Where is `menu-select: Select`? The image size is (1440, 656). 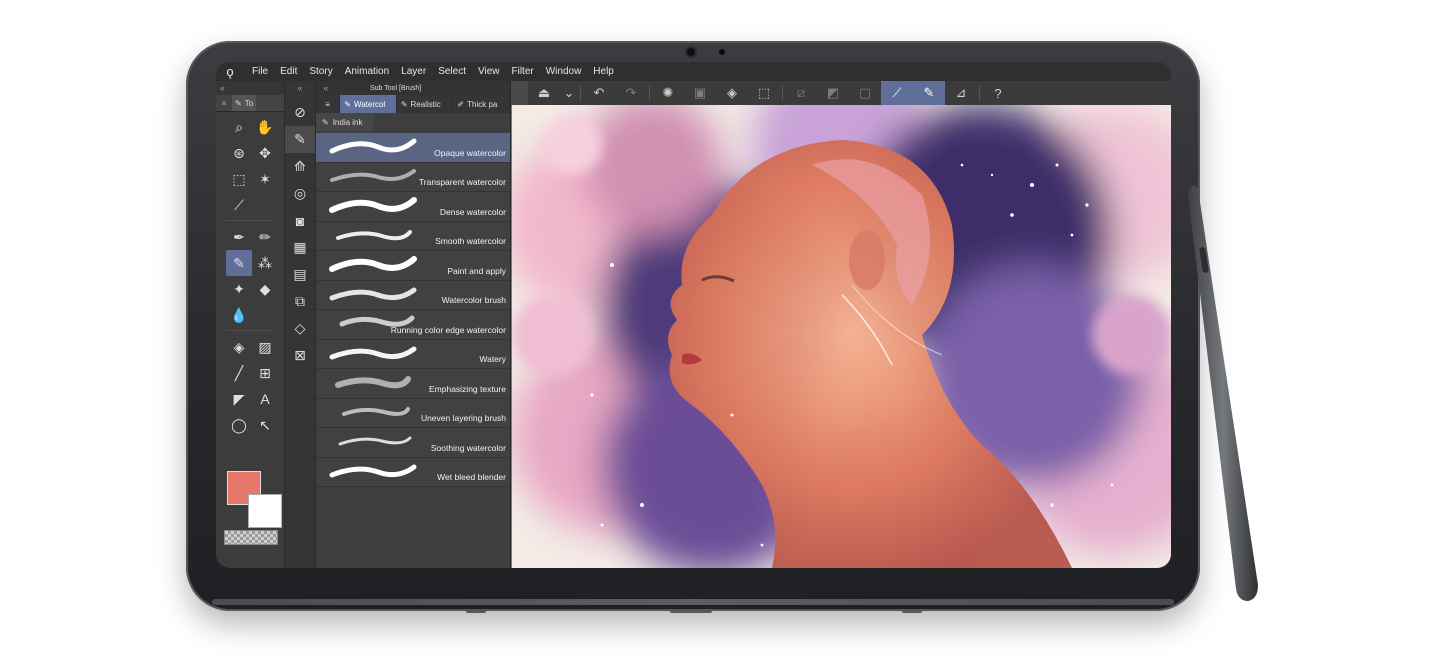 menu-select: Select is located at coordinates (452, 71).